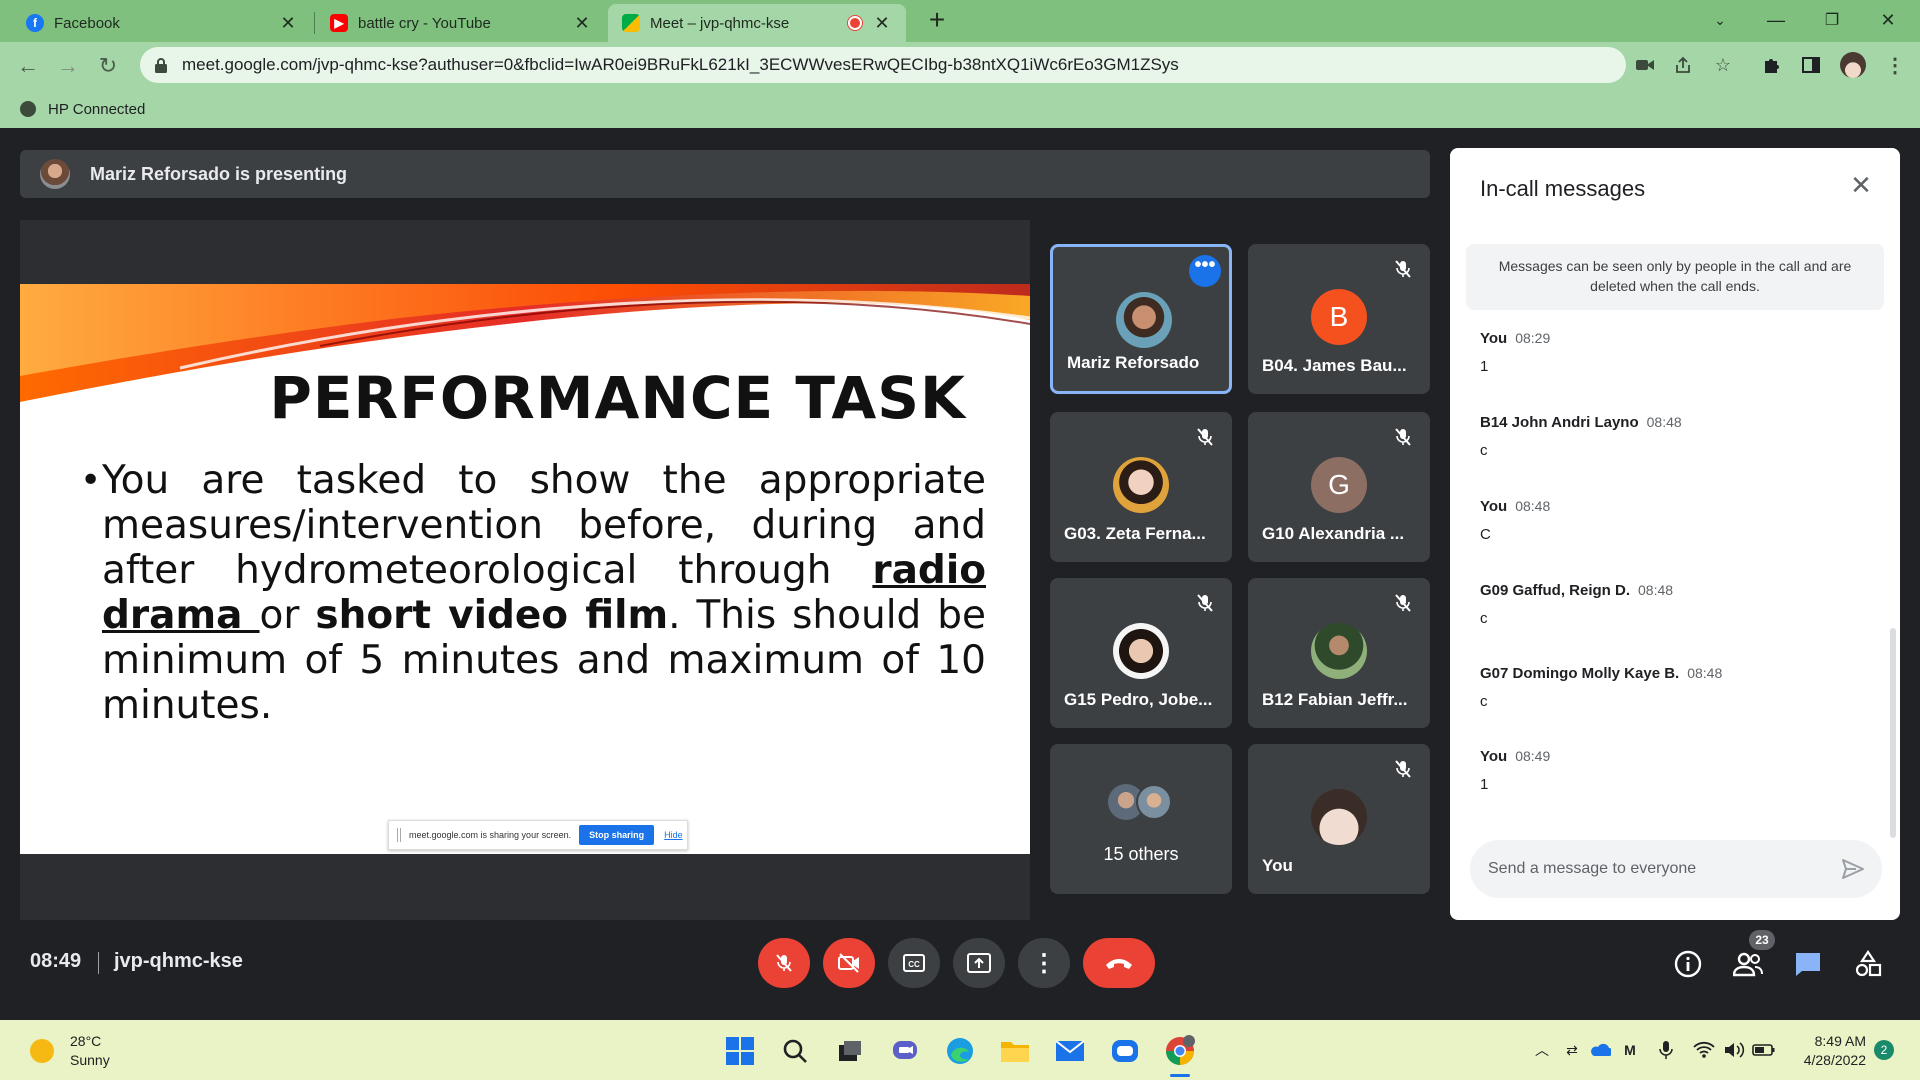  I want to click on avatar, so click(1339, 651).